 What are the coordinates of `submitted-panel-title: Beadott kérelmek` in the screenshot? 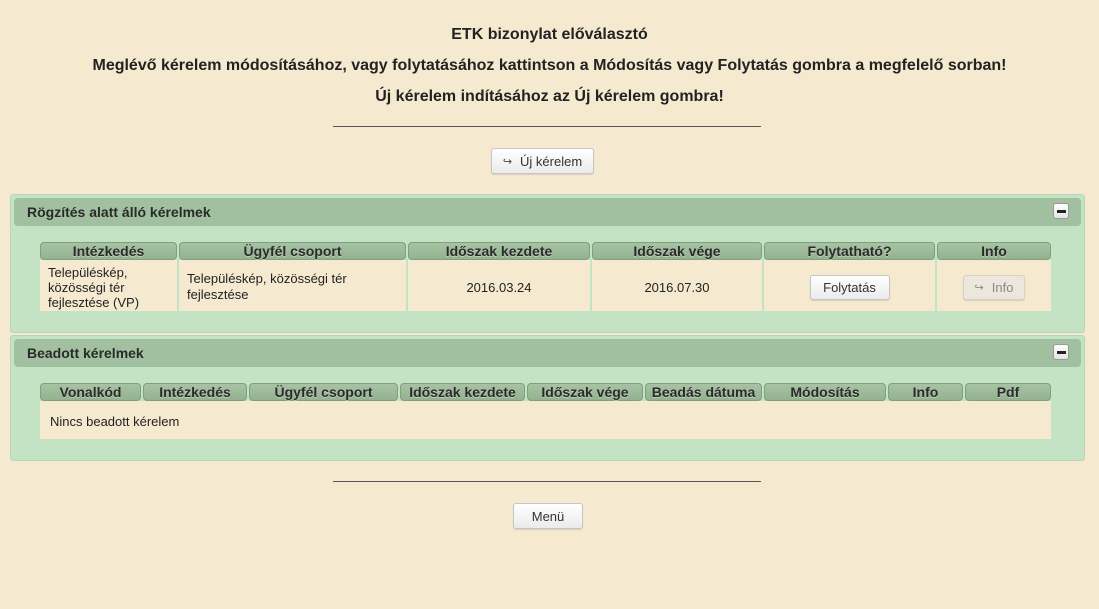 It's located at (85, 353).